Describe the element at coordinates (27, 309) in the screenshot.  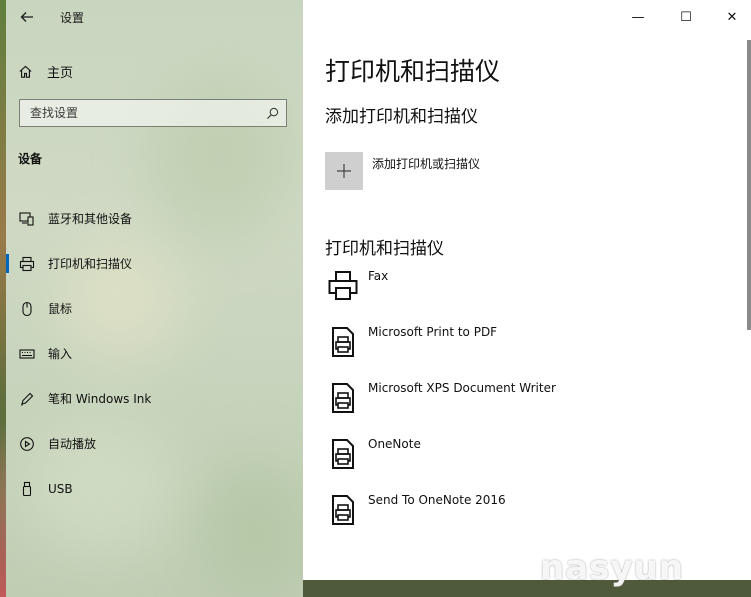
I see `mouse-icon` at that location.